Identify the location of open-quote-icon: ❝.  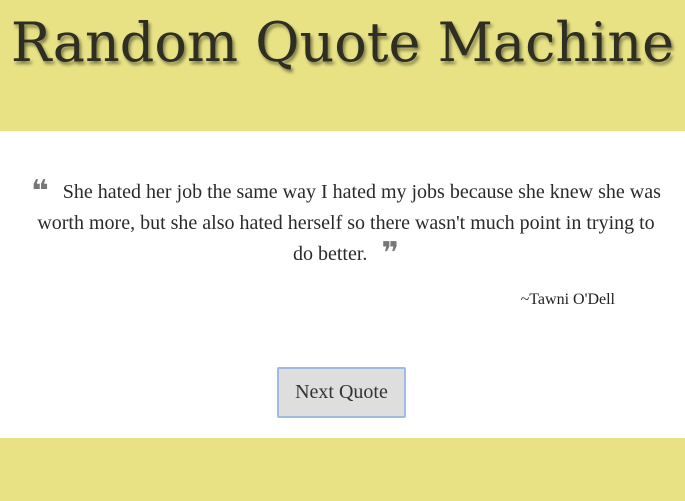
(40, 191).